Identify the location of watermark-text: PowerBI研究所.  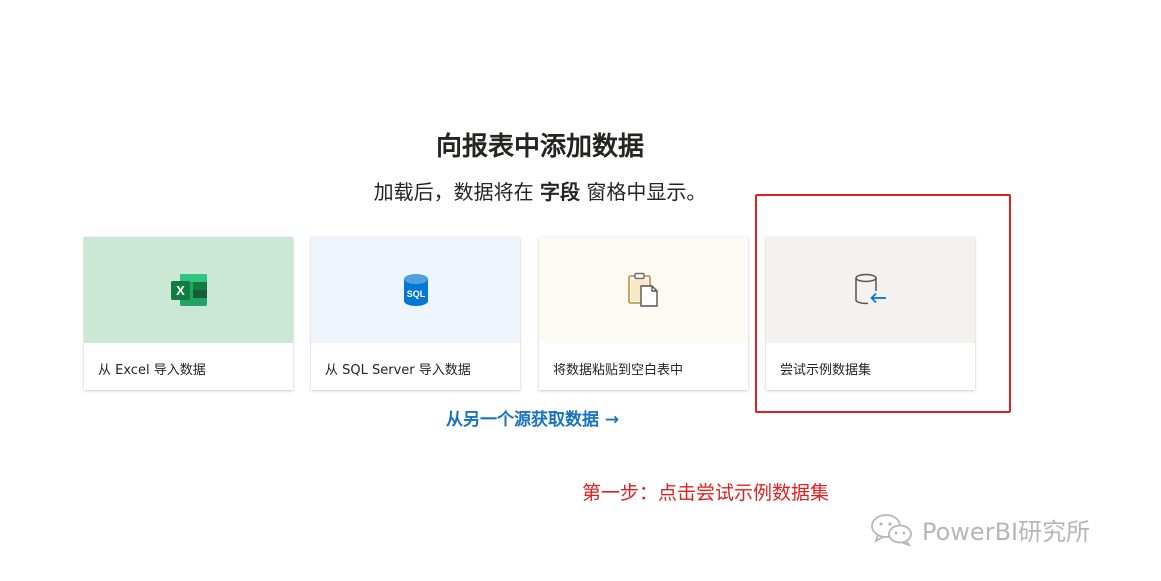
(1006, 532).